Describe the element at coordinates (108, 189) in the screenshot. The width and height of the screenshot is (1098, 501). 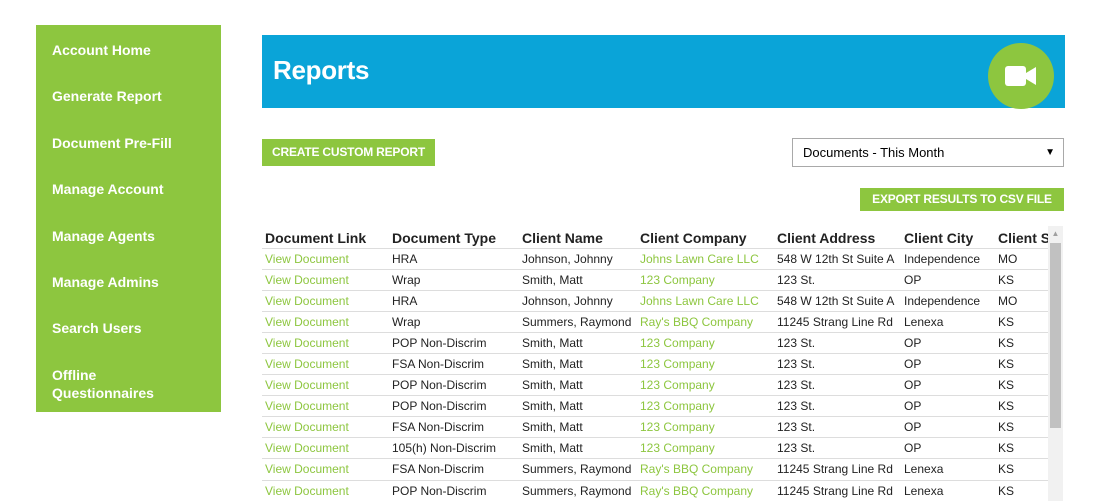
I see `sidebar-item-label: Manage Account` at that location.